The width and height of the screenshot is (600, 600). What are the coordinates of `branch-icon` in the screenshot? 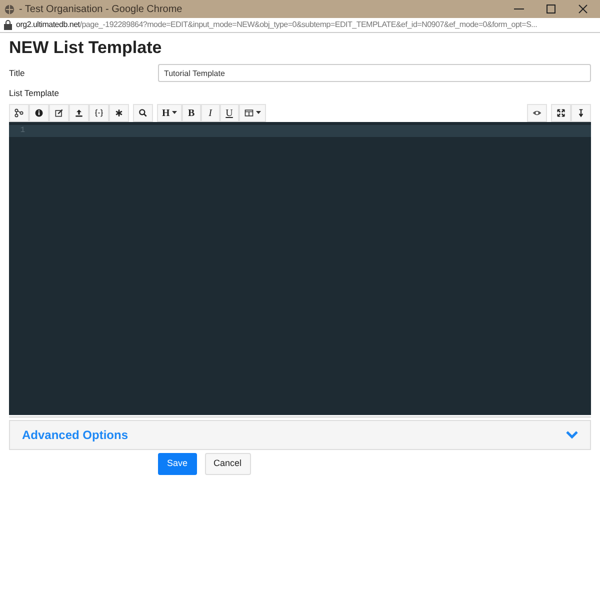 It's located at (19, 113).